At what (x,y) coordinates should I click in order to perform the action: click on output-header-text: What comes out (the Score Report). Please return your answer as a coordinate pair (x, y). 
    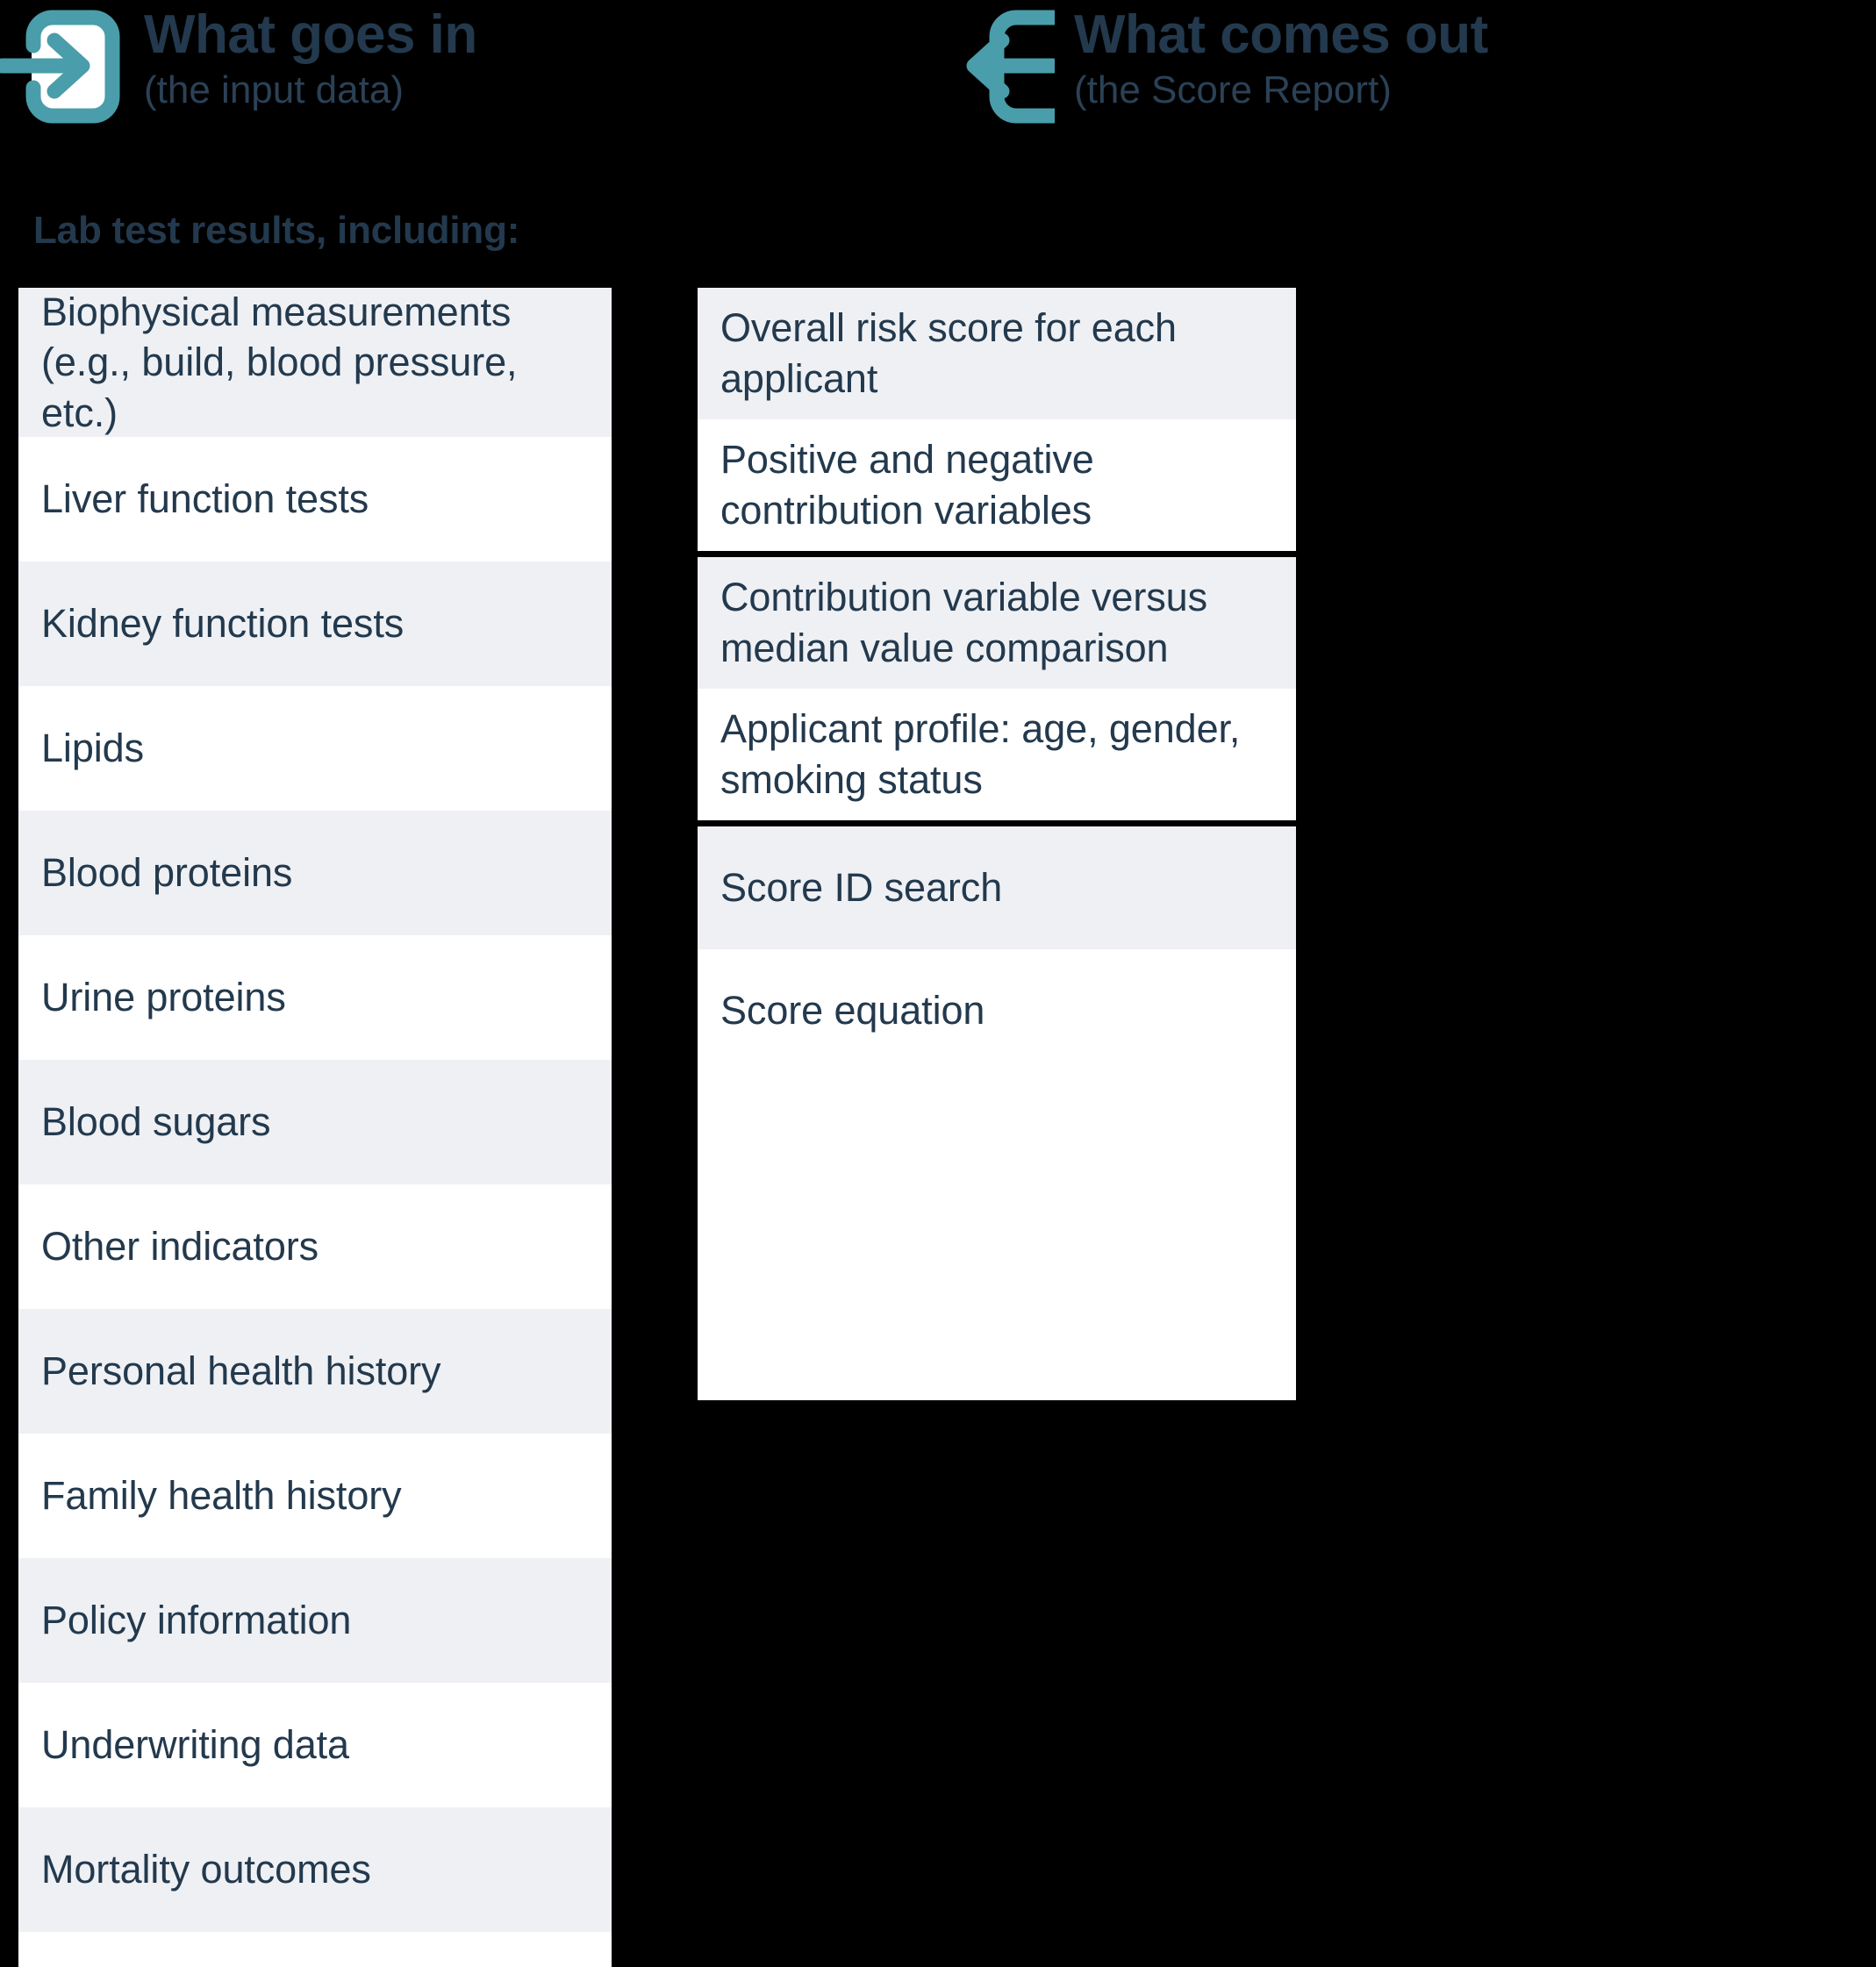
    Looking at the image, I should click on (1271, 58).